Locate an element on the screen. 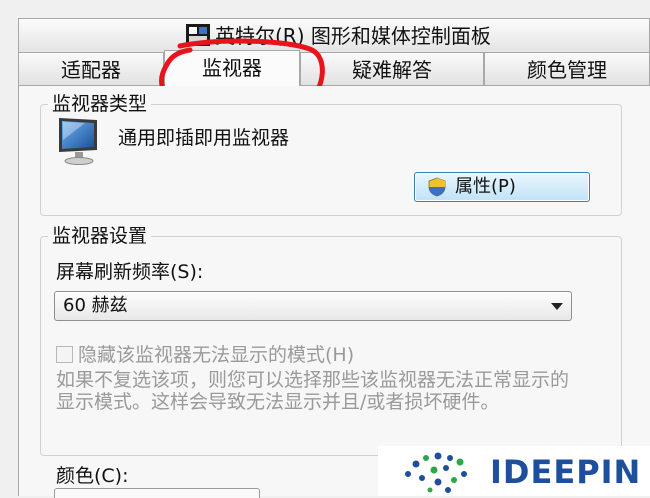 This screenshot has width=650, height=498. tab-color-management: 颜色管理 is located at coordinates (567, 69).